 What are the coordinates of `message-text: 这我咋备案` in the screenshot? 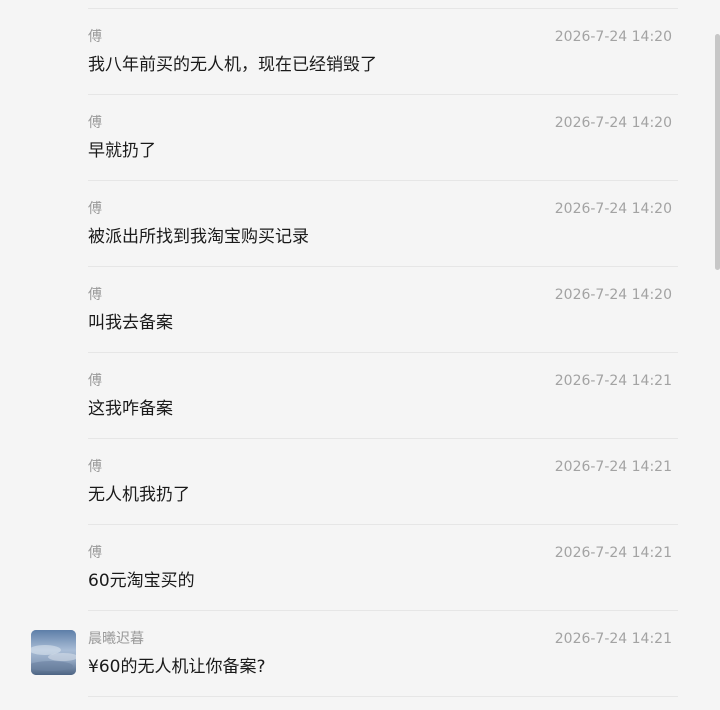 It's located at (130, 409).